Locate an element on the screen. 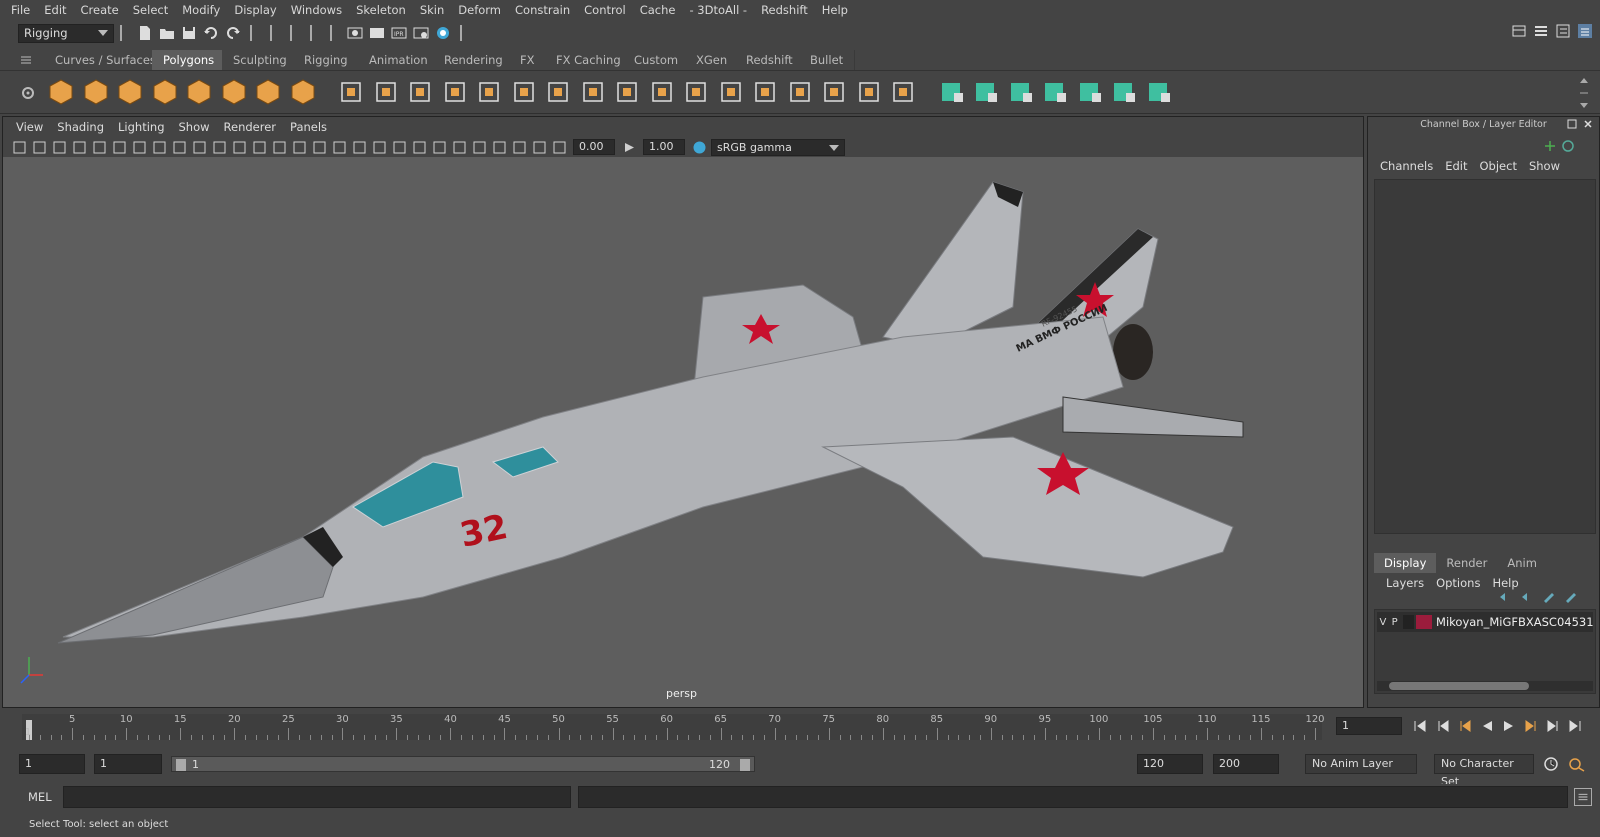  tab-animation: Animation is located at coordinates (399, 60).